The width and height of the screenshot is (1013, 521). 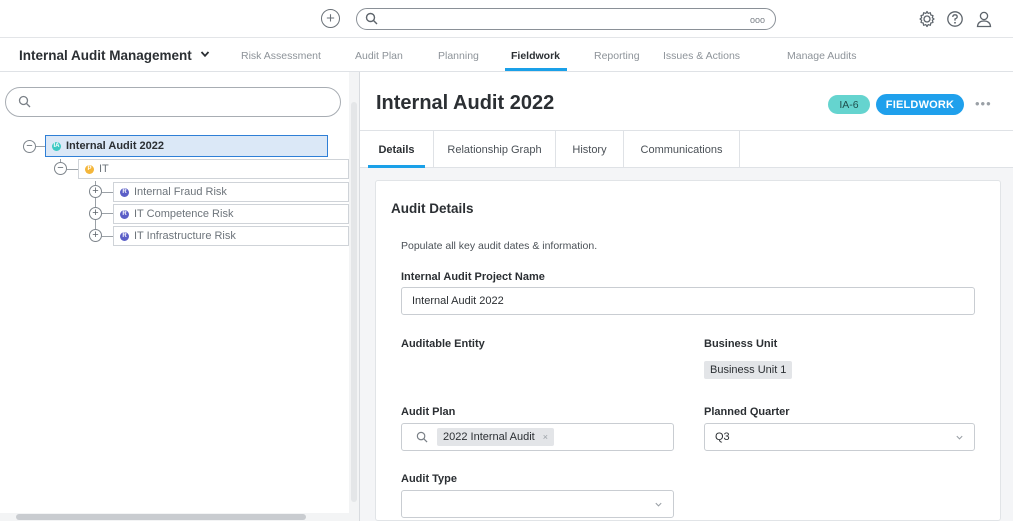 I want to click on nav-tab-issues-actions: Issues & Actions, so click(x=701, y=56).